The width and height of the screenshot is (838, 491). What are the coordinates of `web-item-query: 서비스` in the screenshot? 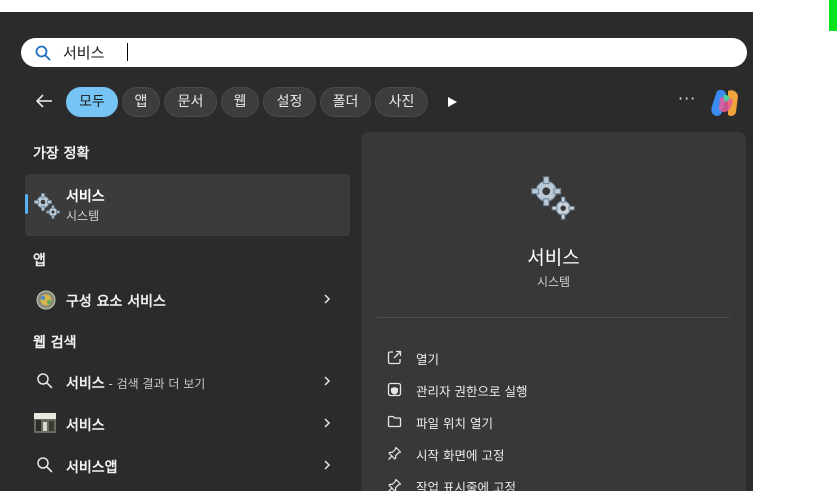 It's located at (85, 384).